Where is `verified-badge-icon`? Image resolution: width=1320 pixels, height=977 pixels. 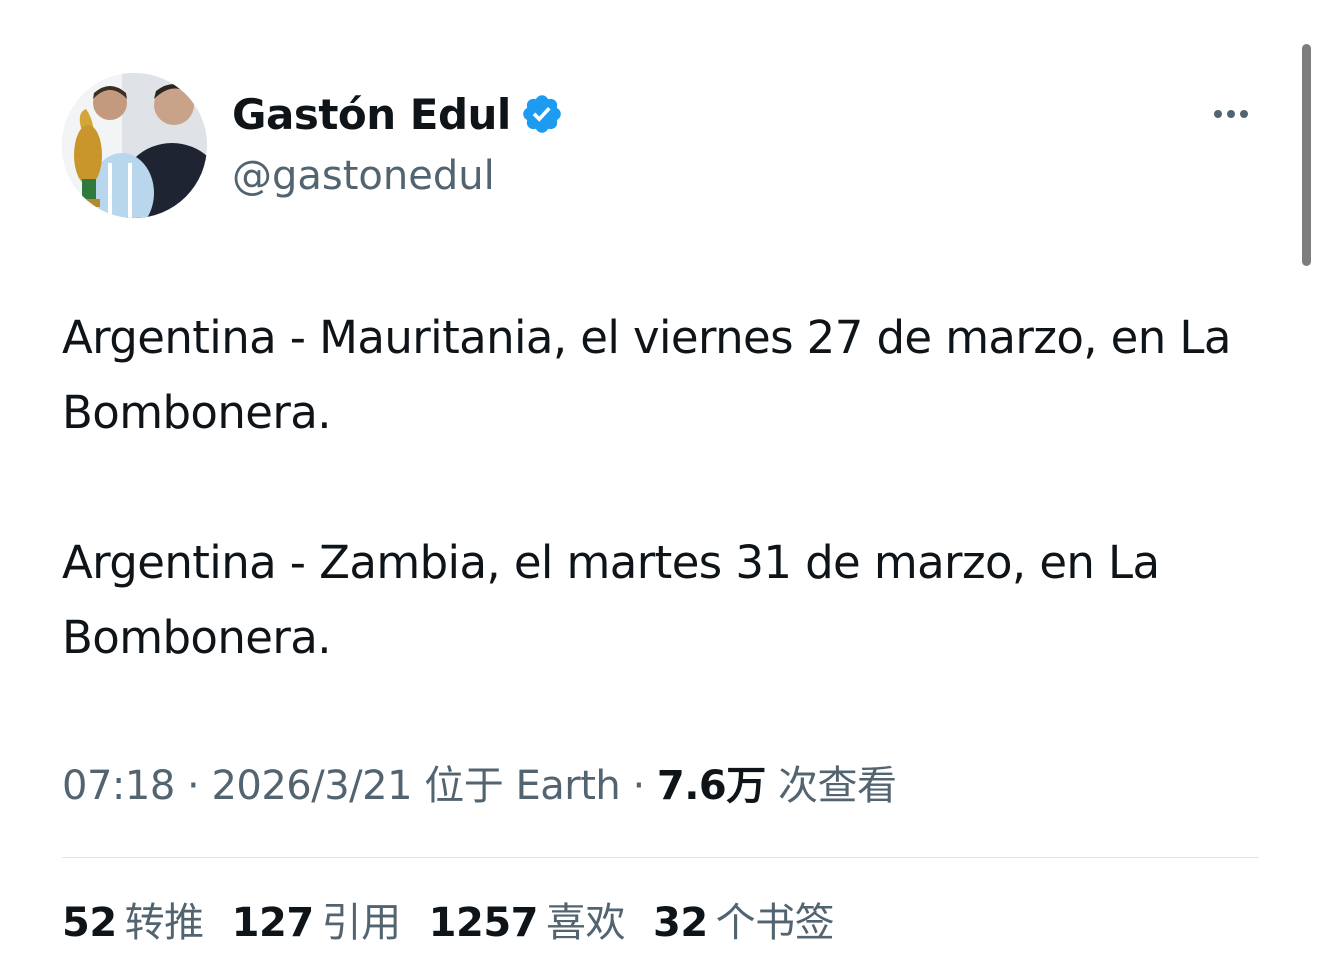
verified-badge-icon is located at coordinates (542, 114).